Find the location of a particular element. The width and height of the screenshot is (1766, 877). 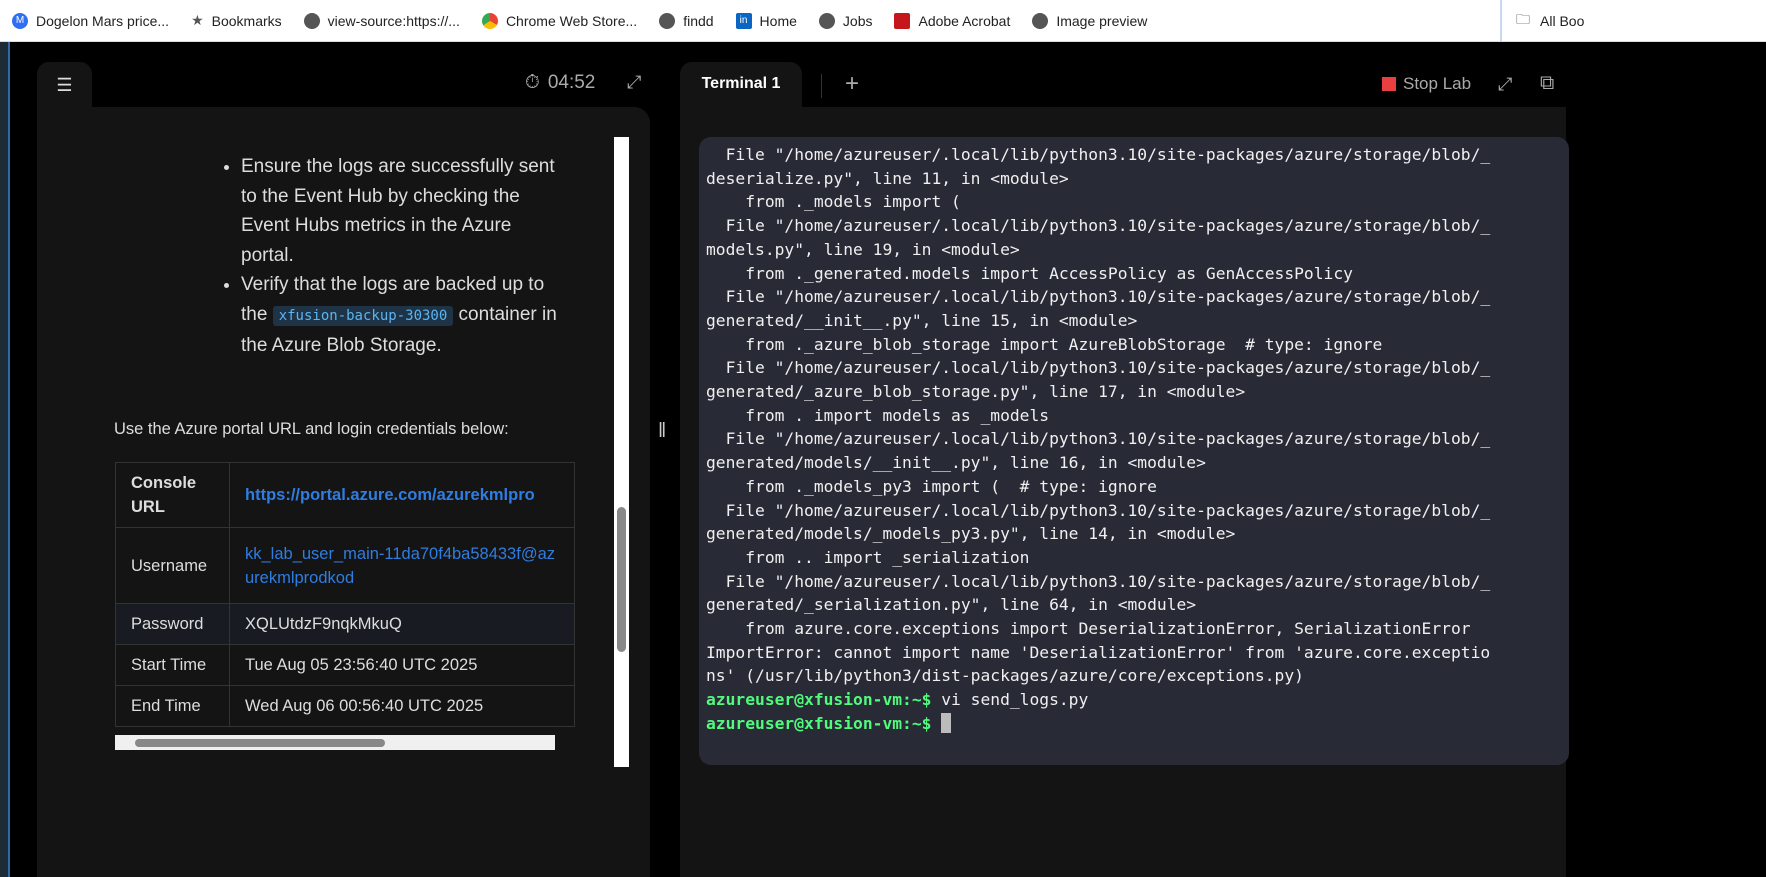

bookmark-bookmarks: ★ Bookmarks is located at coordinates (236, 20).